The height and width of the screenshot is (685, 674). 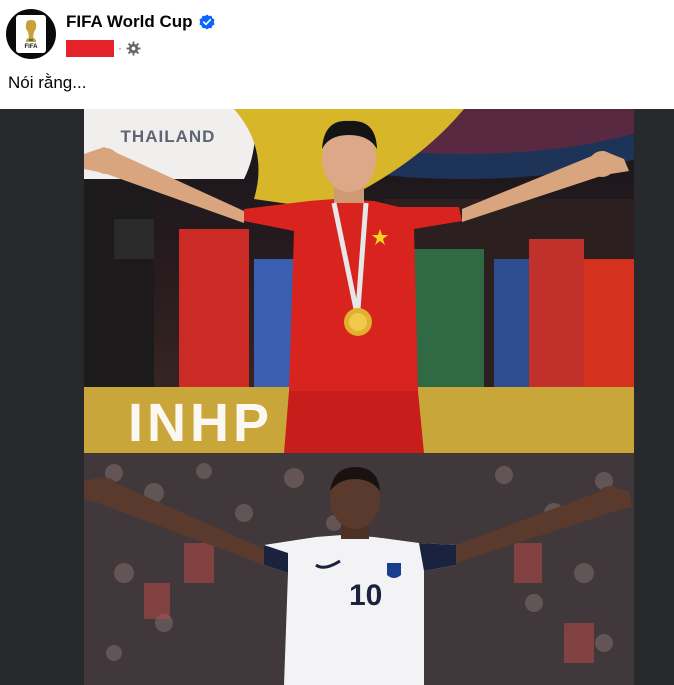 What do you see at coordinates (31, 47) in the screenshot?
I see `avatar-label: FIFA` at bounding box center [31, 47].